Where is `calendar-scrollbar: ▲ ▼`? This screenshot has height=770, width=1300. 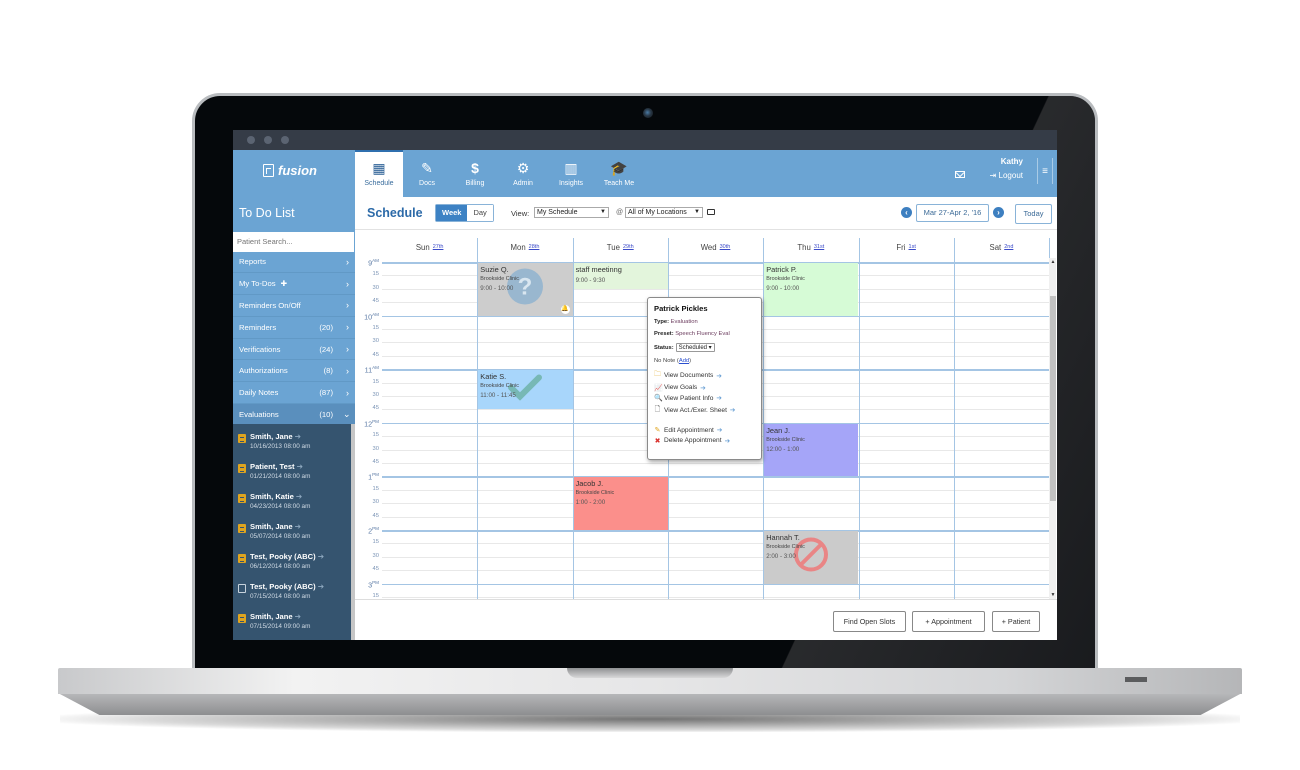 calendar-scrollbar: ▲ ▼ is located at coordinates (1052, 428).